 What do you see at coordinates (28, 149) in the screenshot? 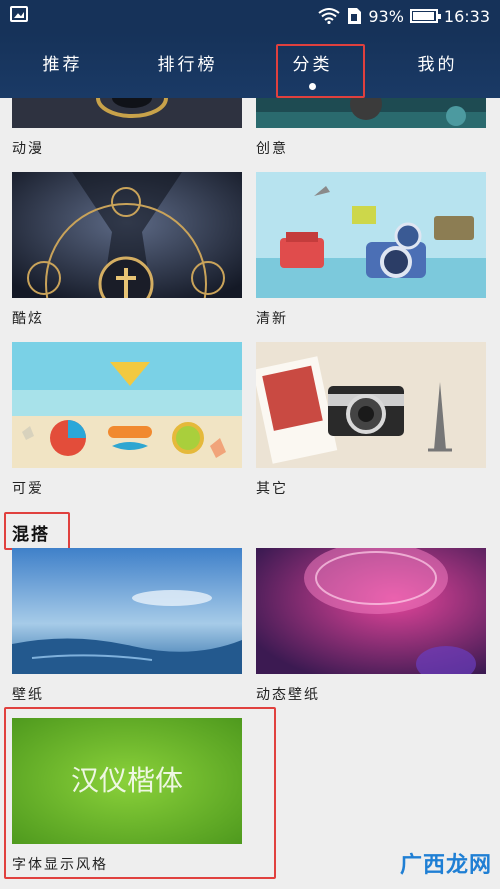
I see `category-label: 动漫` at bounding box center [28, 149].